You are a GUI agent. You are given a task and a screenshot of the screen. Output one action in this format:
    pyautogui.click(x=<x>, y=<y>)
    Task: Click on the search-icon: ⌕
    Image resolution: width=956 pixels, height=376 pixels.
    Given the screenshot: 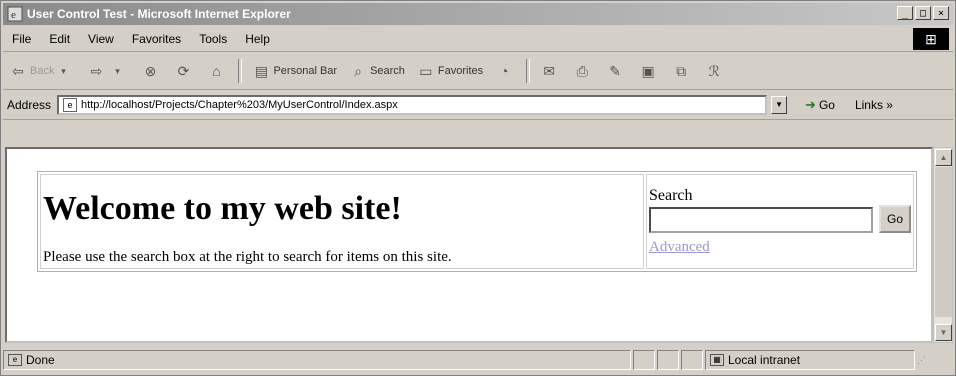 What is the action you would take?
    pyautogui.click(x=358, y=70)
    